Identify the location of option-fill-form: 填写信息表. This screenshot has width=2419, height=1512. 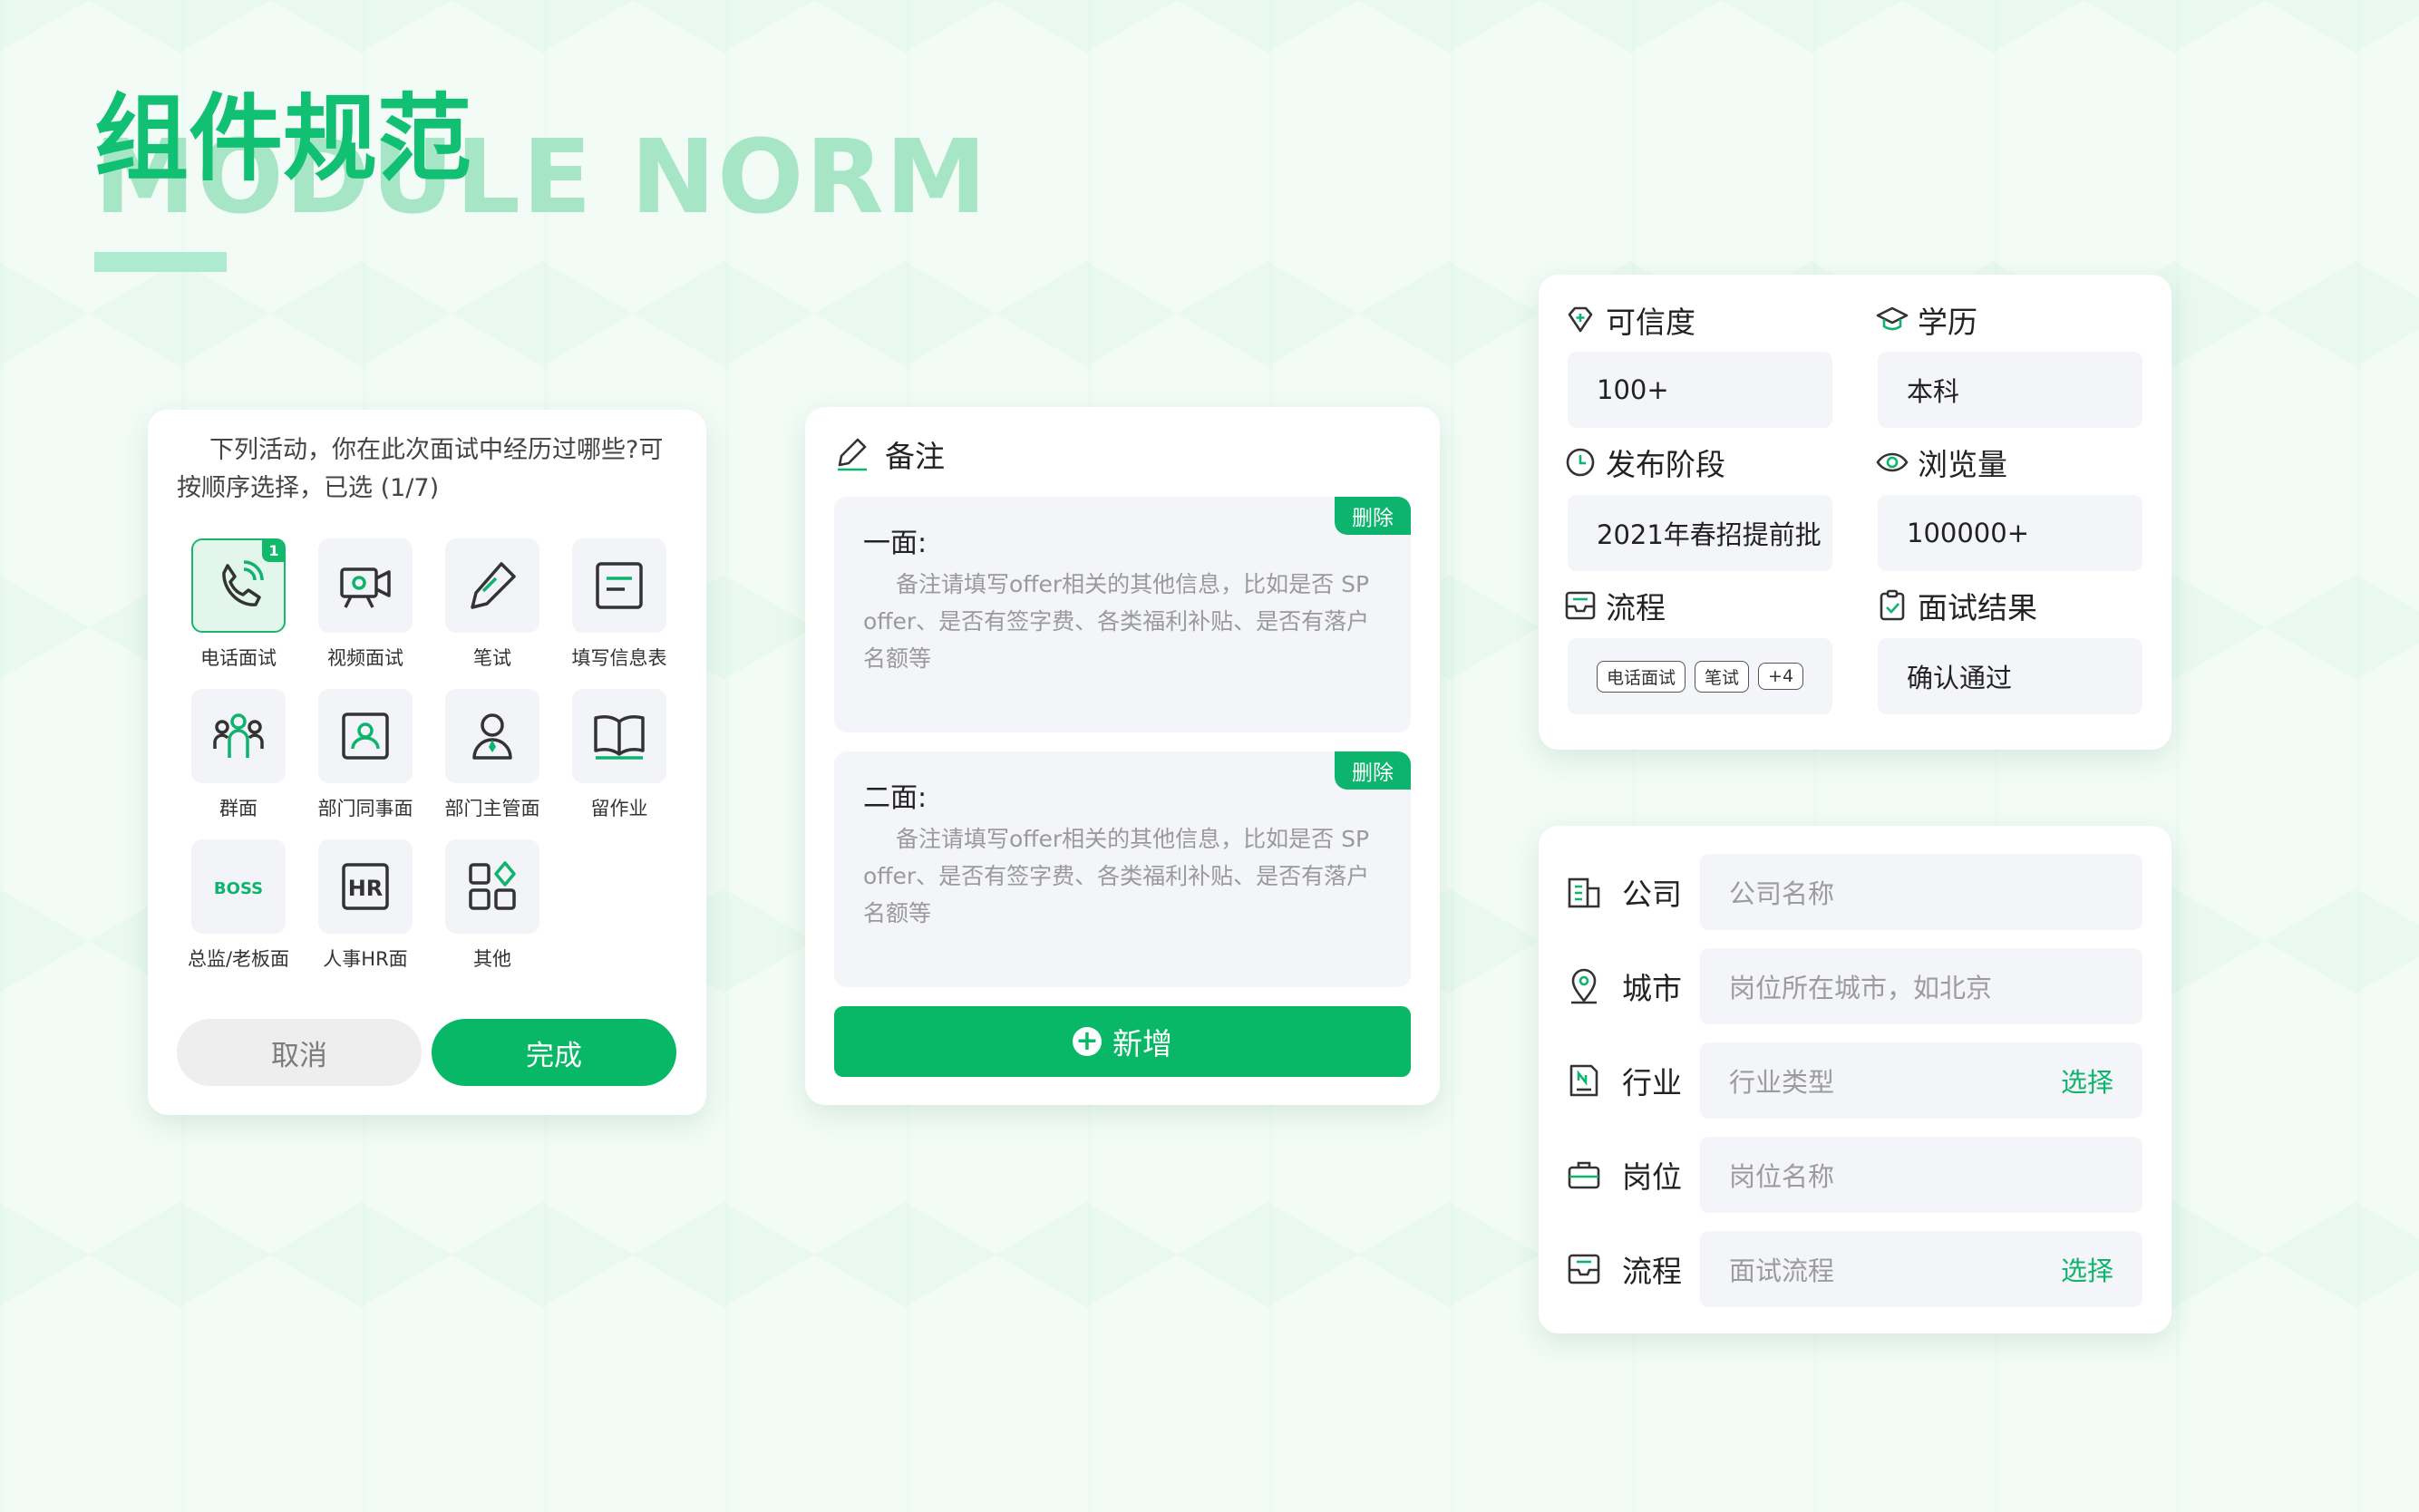
(620, 605).